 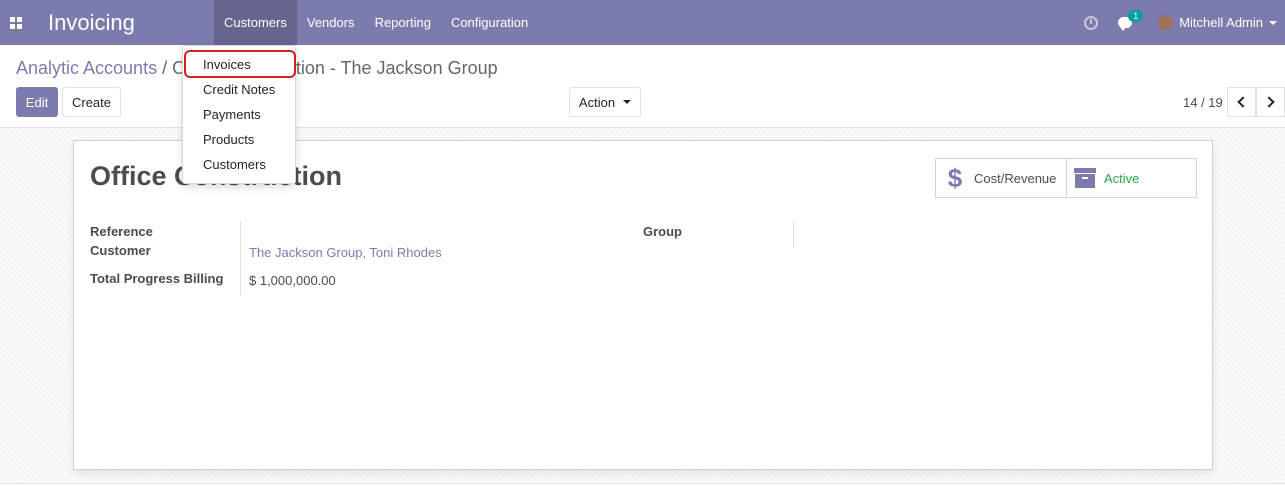 I want to click on menu-configuration: Configuration, so click(x=489, y=22).